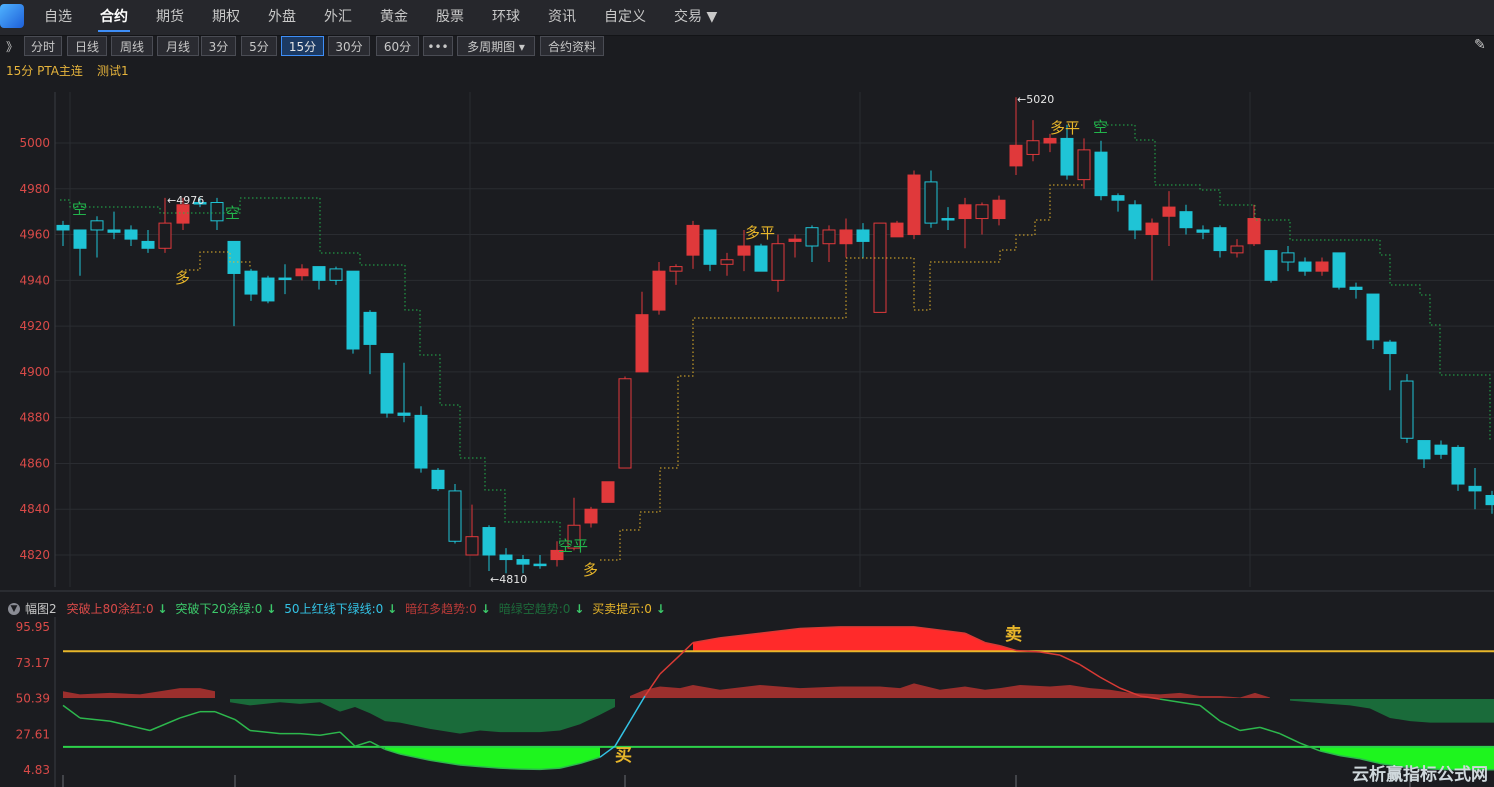  What do you see at coordinates (1035, 99) in the screenshot?
I see `high-annotation: ←5020` at bounding box center [1035, 99].